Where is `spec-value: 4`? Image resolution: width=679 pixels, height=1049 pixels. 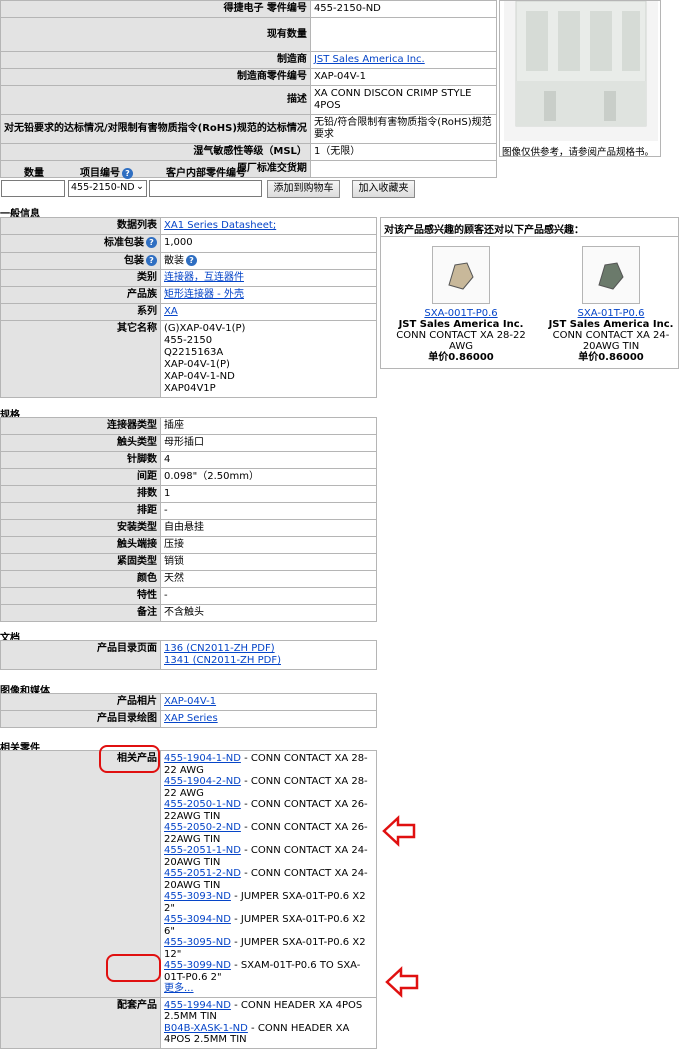 spec-value: 4 is located at coordinates (268, 460).